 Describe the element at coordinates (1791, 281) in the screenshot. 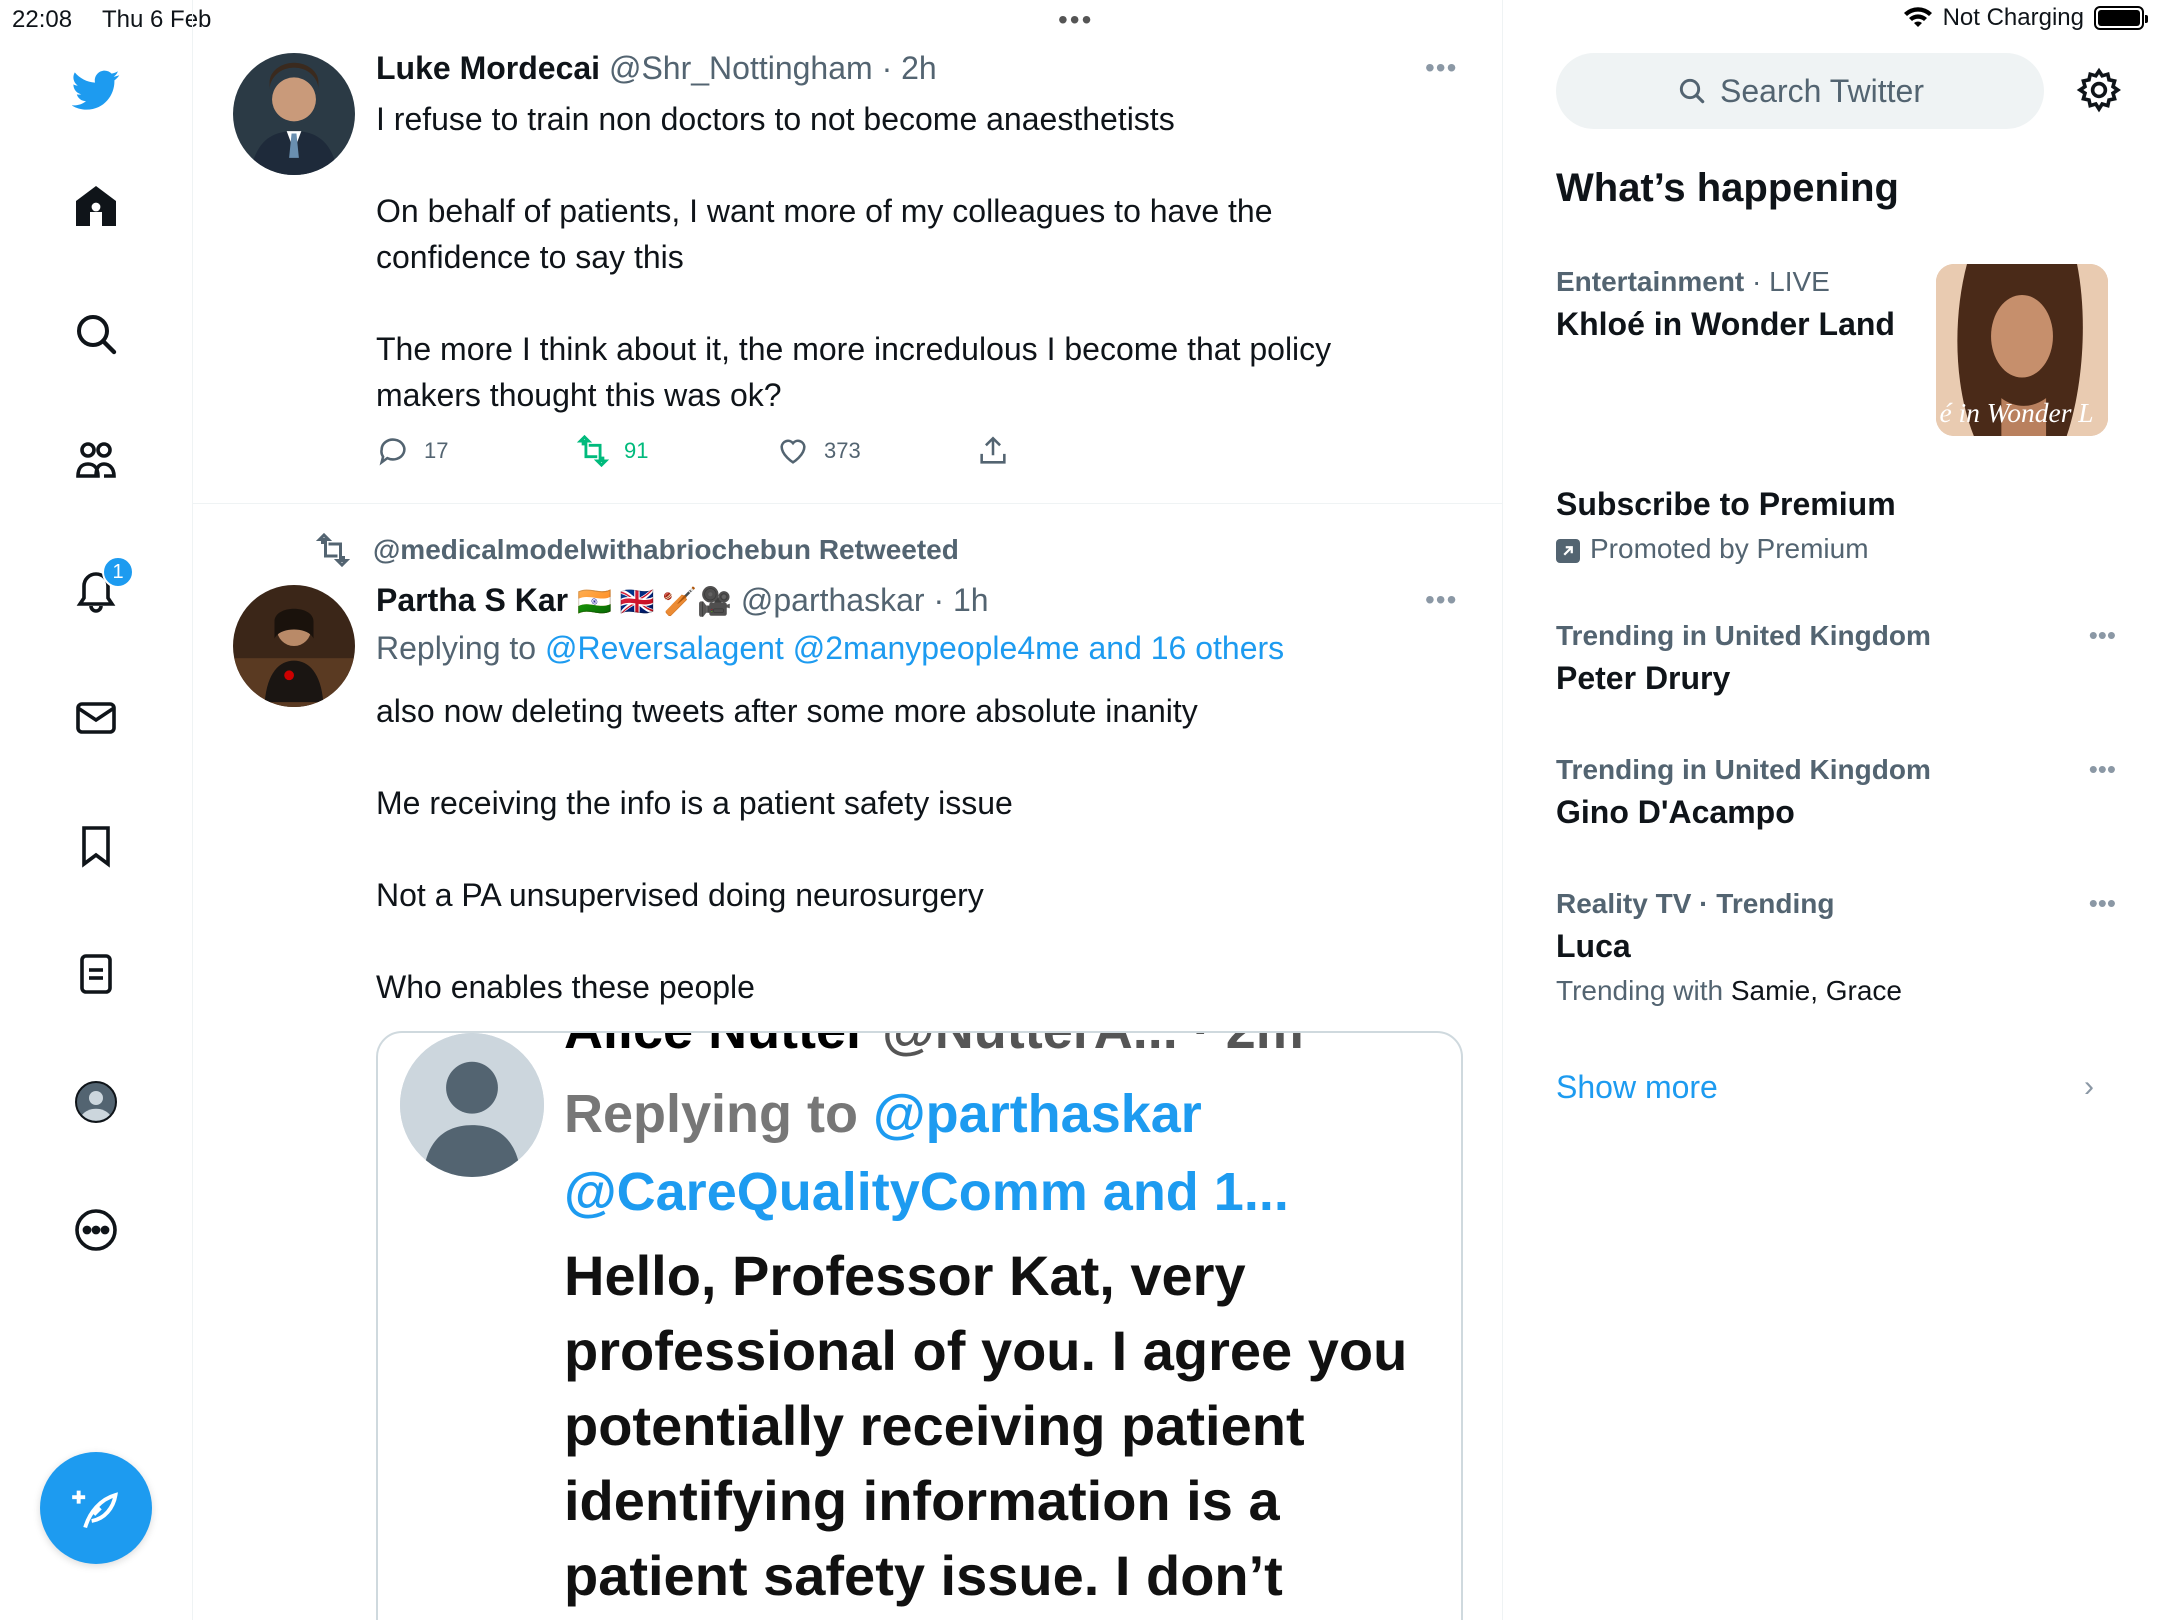

I see `trend-status: · LIVE` at that location.